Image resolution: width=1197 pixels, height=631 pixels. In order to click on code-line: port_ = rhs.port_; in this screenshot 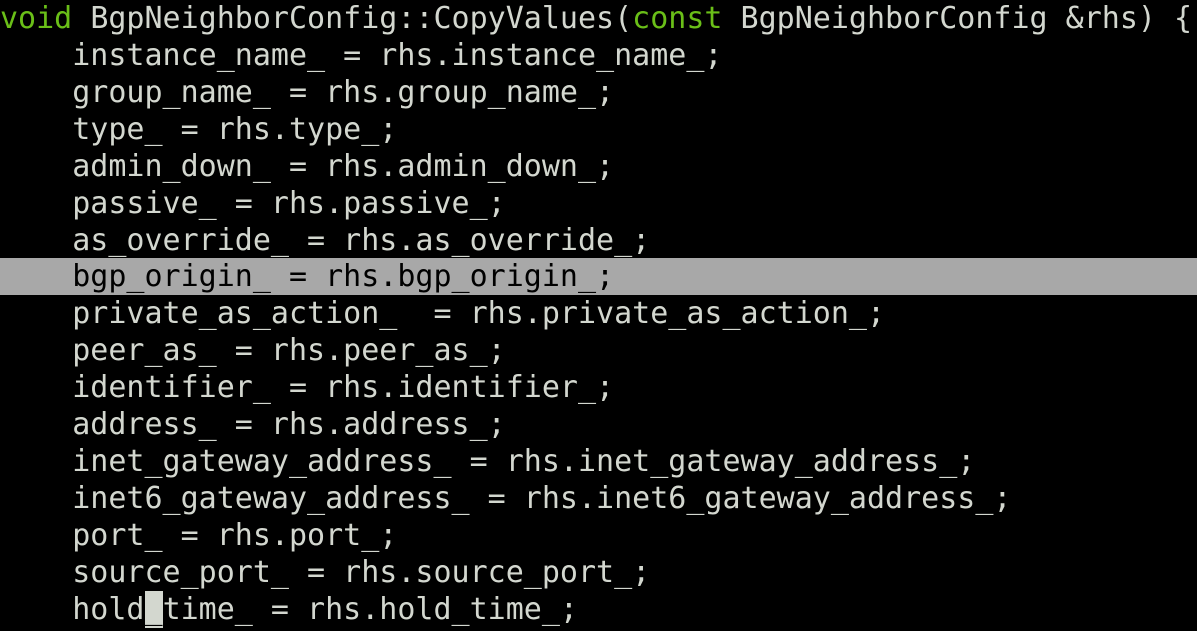, I will do `click(199, 535)`.